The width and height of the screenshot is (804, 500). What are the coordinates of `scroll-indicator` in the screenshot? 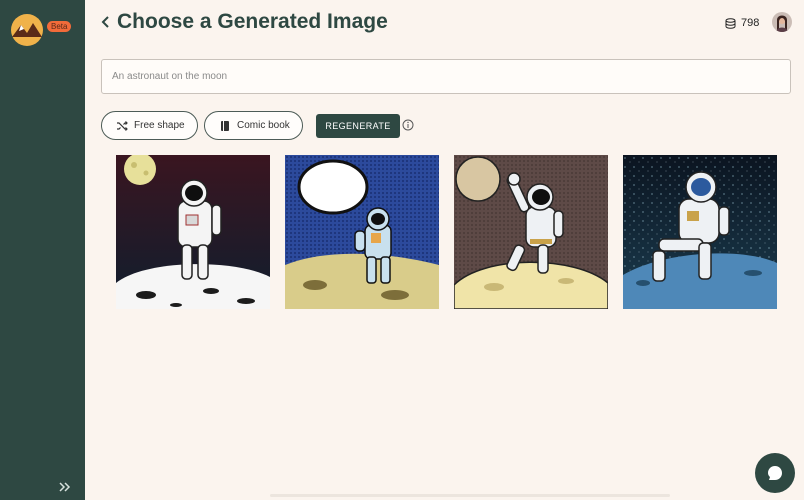 It's located at (470, 495).